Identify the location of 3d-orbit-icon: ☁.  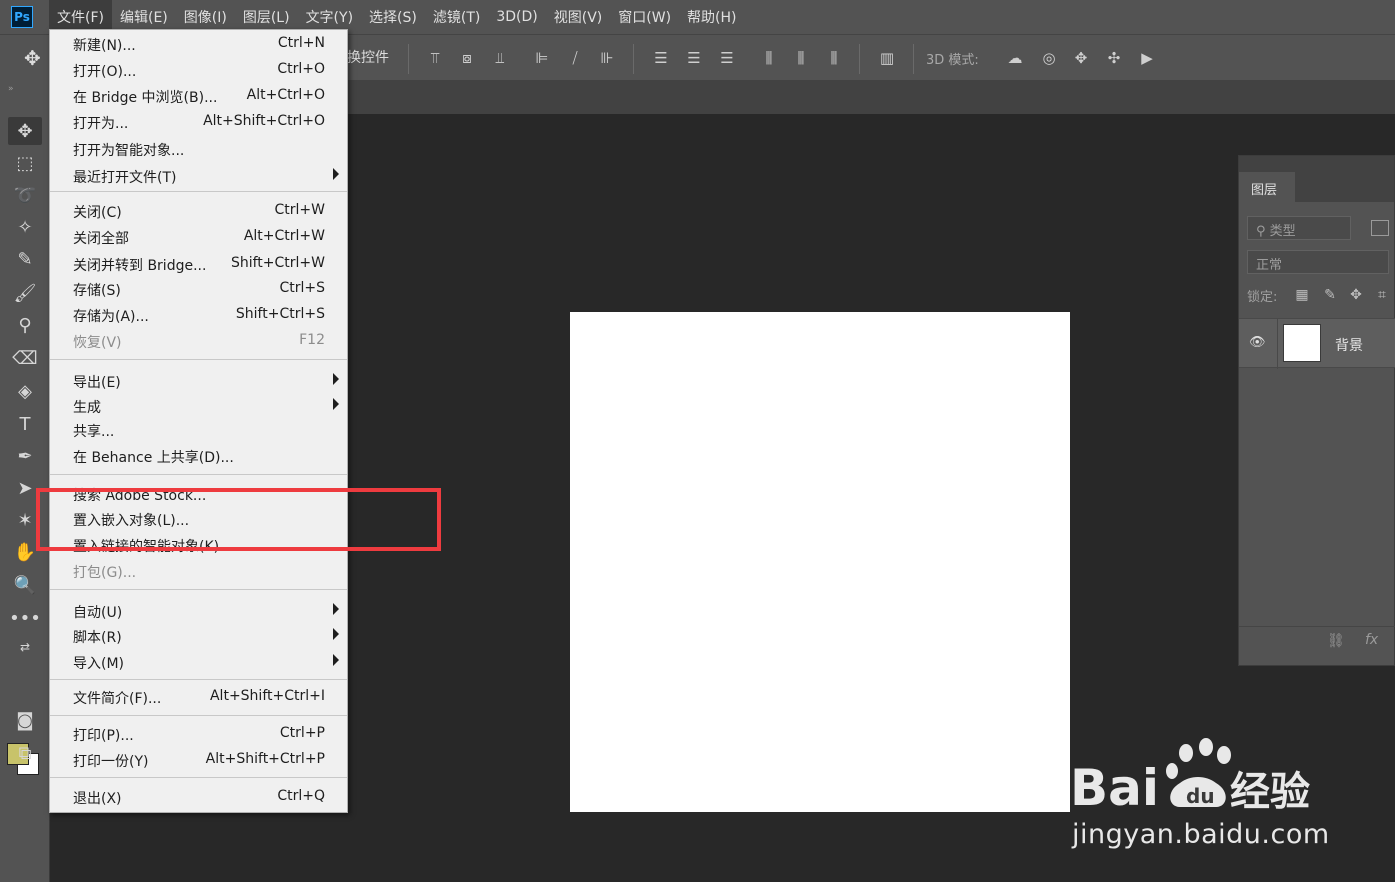
(1015, 58).